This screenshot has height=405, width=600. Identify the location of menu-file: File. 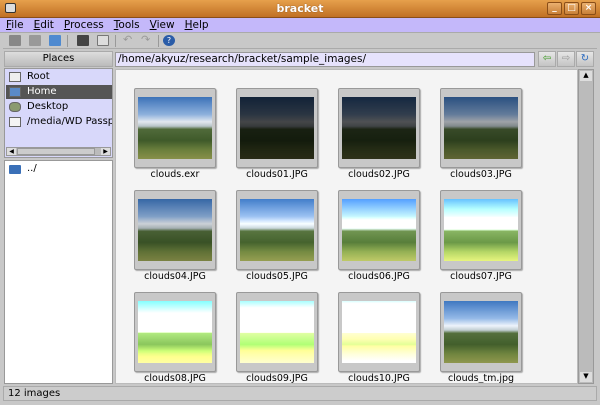
(15, 24).